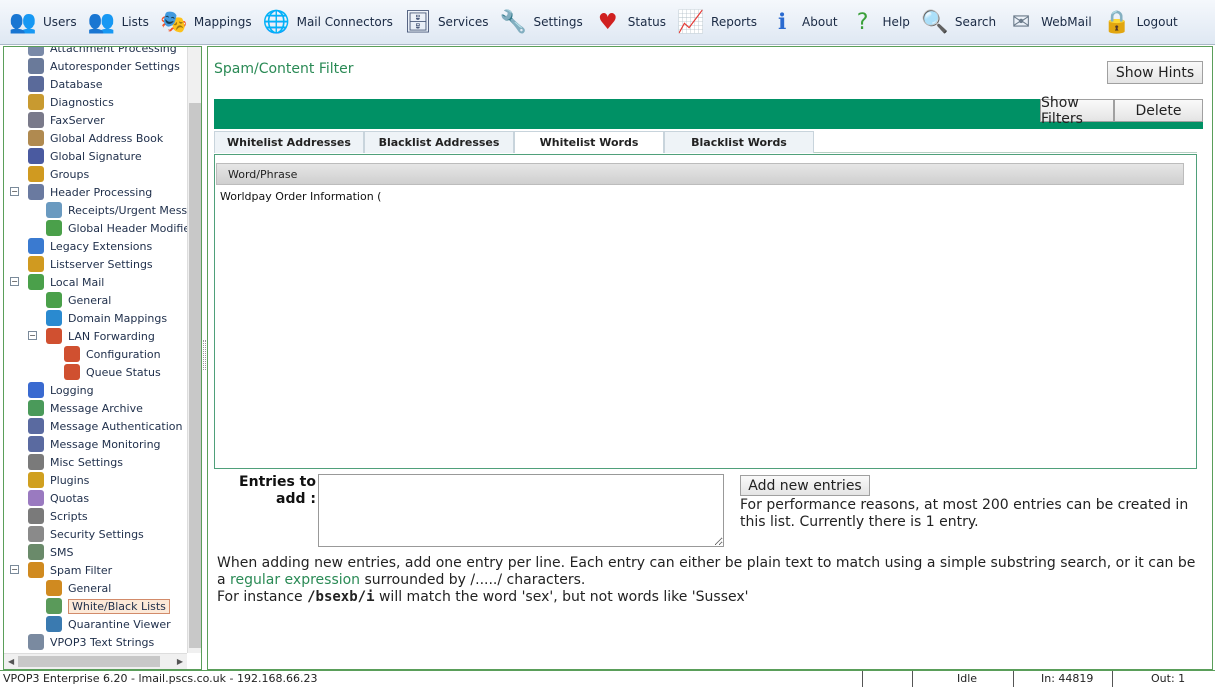 Image resolution: width=1215 pixels, height=687 pixels. What do you see at coordinates (36, 534) in the screenshot?
I see `lock-icon` at bounding box center [36, 534].